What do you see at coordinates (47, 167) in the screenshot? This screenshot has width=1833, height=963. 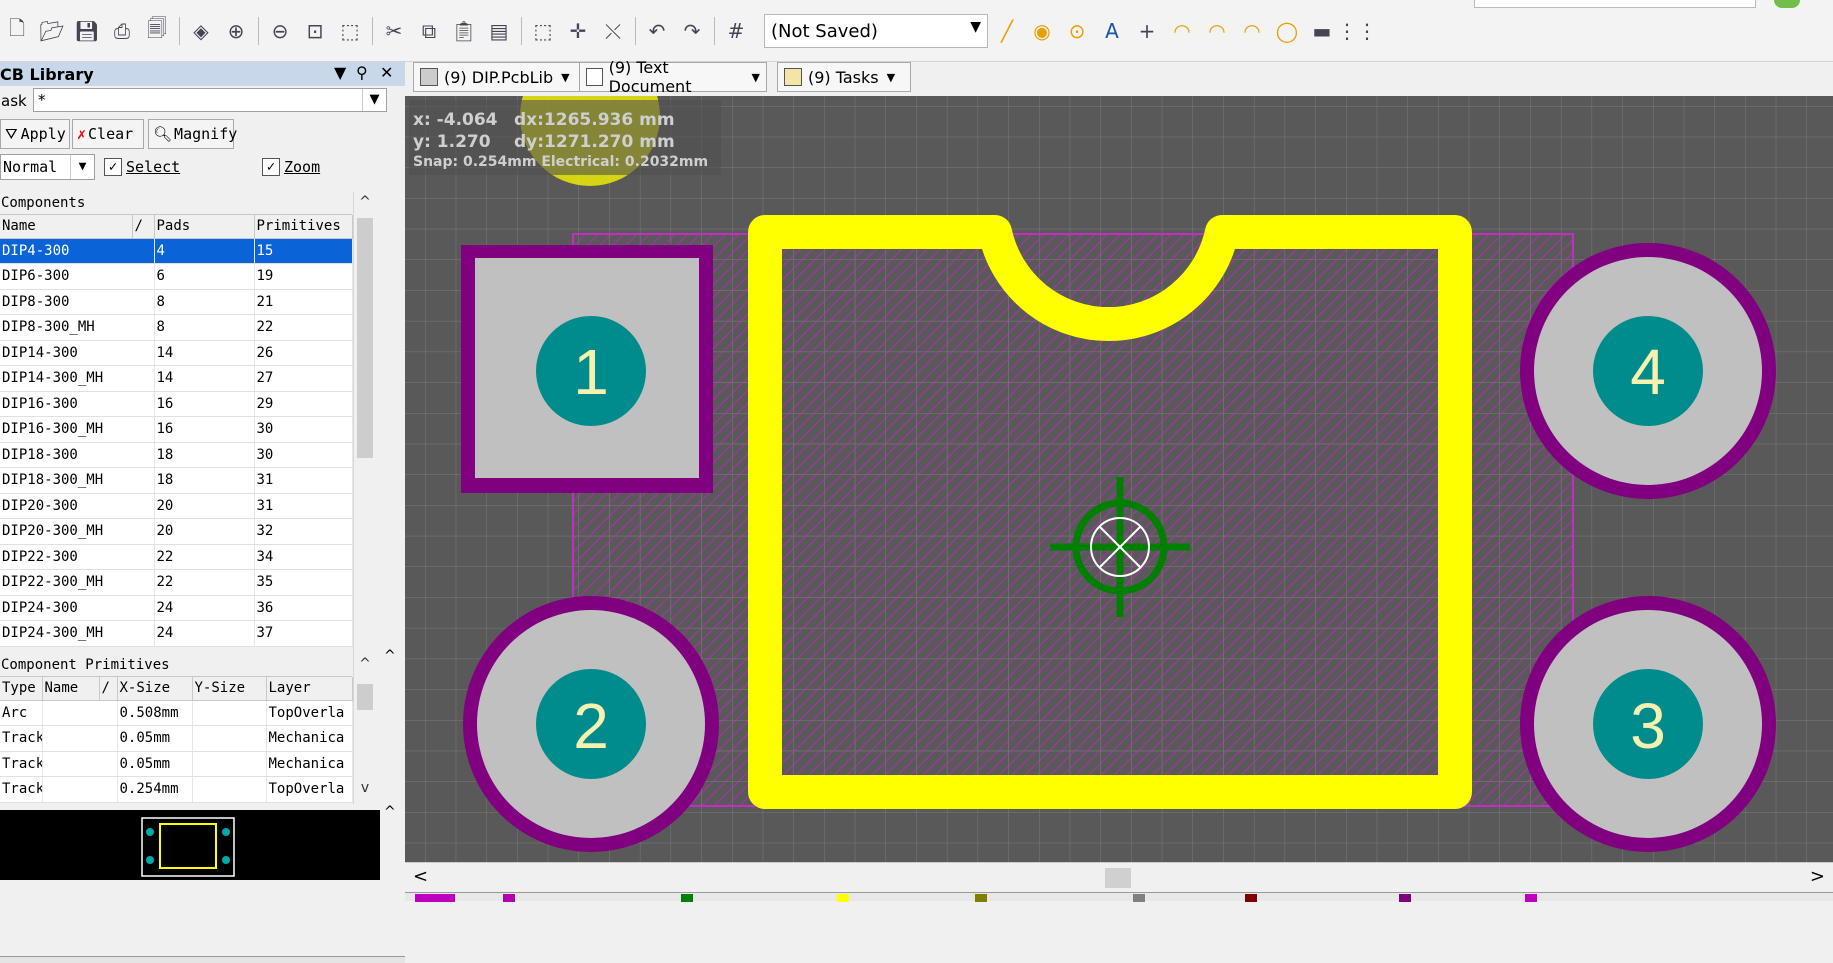 I see `mask-mode-combo: Normal ▼` at bounding box center [47, 167].